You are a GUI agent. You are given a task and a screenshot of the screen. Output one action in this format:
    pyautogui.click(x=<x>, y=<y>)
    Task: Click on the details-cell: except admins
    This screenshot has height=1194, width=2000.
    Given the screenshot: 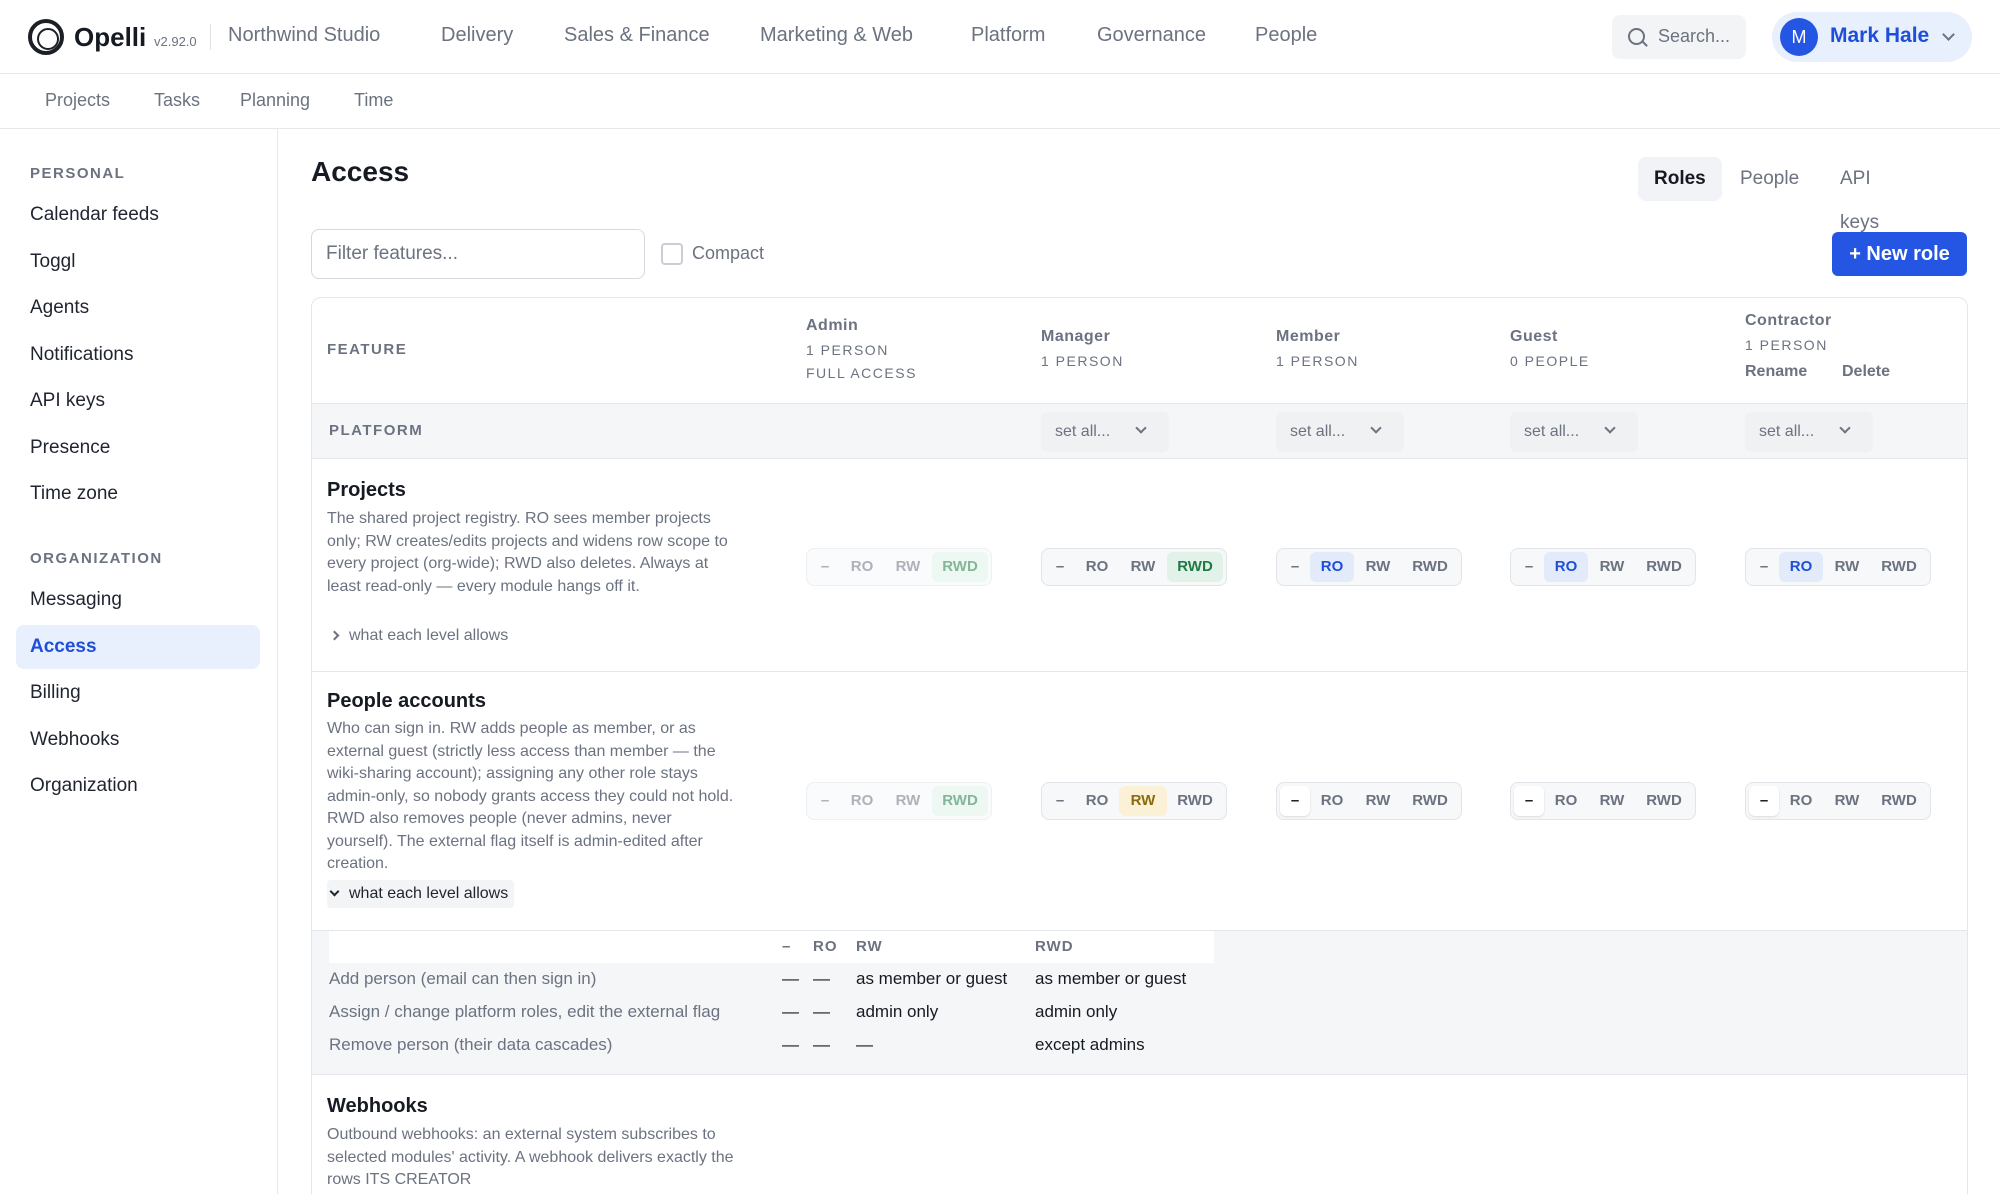 What is the action you would take?
    pyautogui.click(x=1090, y=1044)
    